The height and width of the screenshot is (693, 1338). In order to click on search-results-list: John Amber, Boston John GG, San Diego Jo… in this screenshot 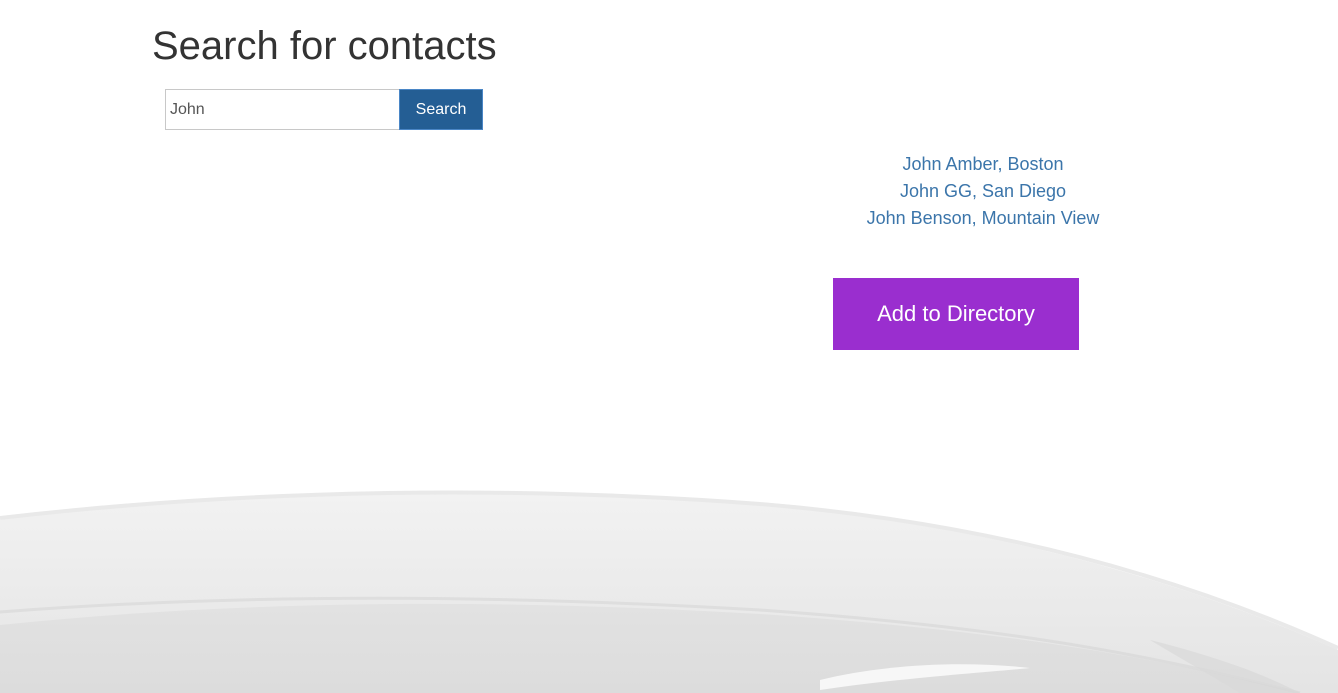, I will do `click(983, 191)`.